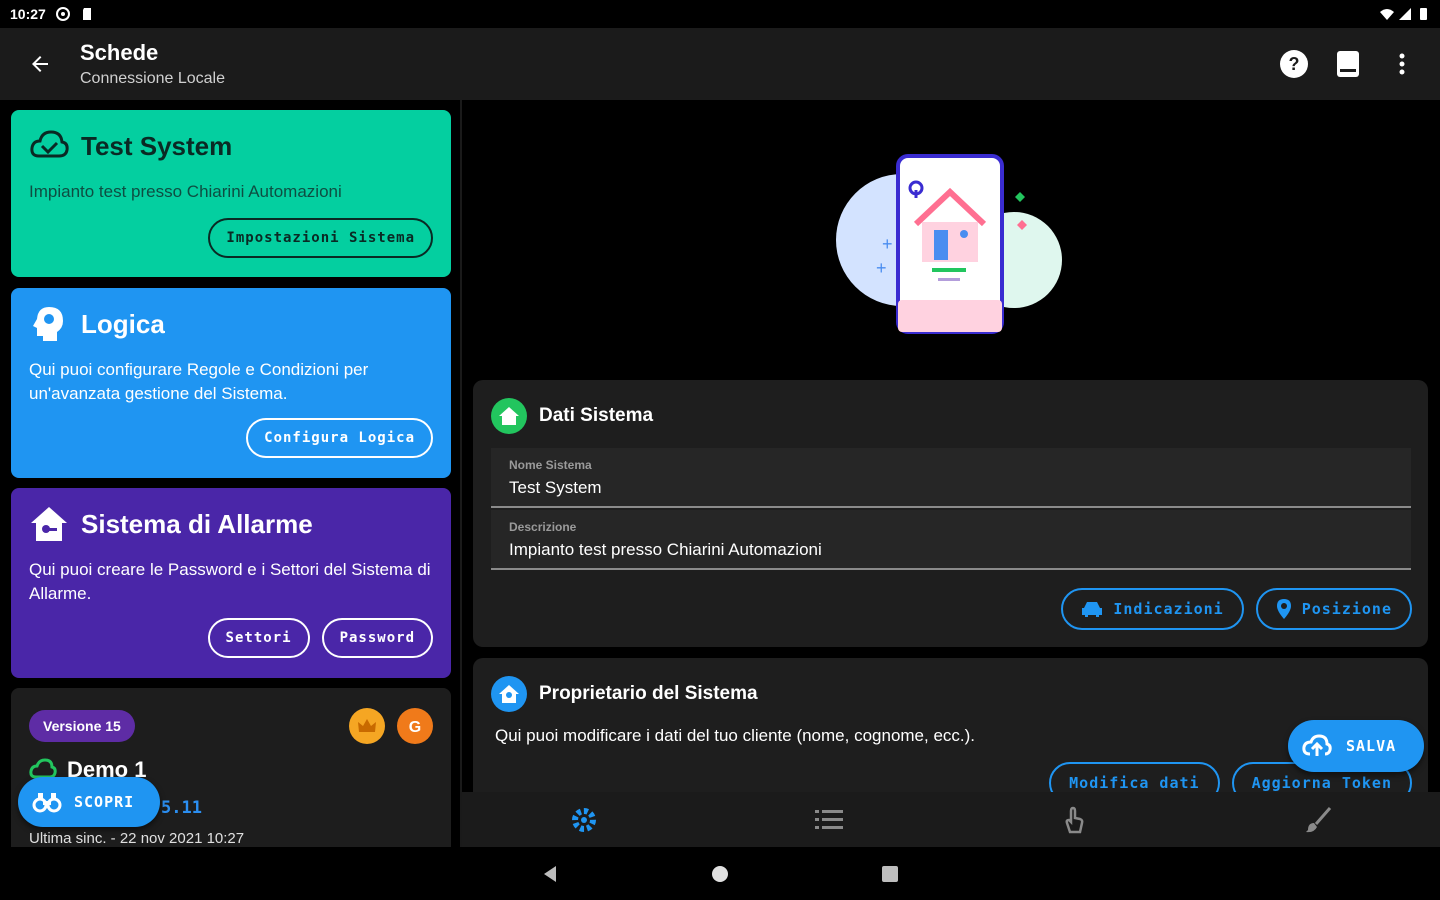  What do you see at coordinates (1423, 14) in the screenshot?
I see `battery-icon` at bounding box center [1423, 14].